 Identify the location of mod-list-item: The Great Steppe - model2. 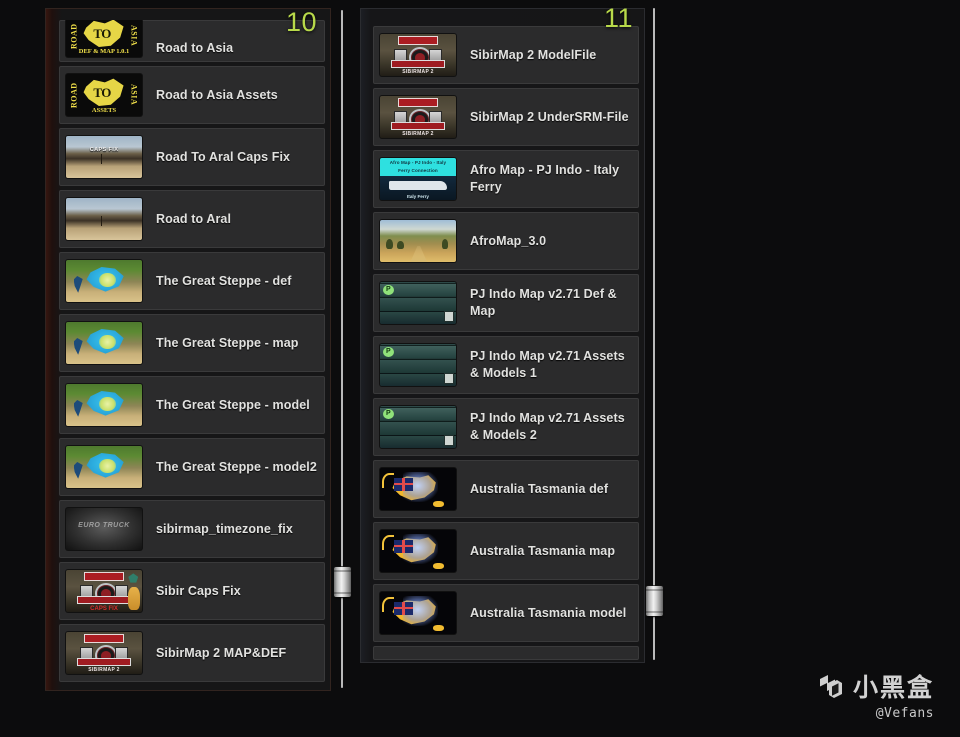
(192, 467).